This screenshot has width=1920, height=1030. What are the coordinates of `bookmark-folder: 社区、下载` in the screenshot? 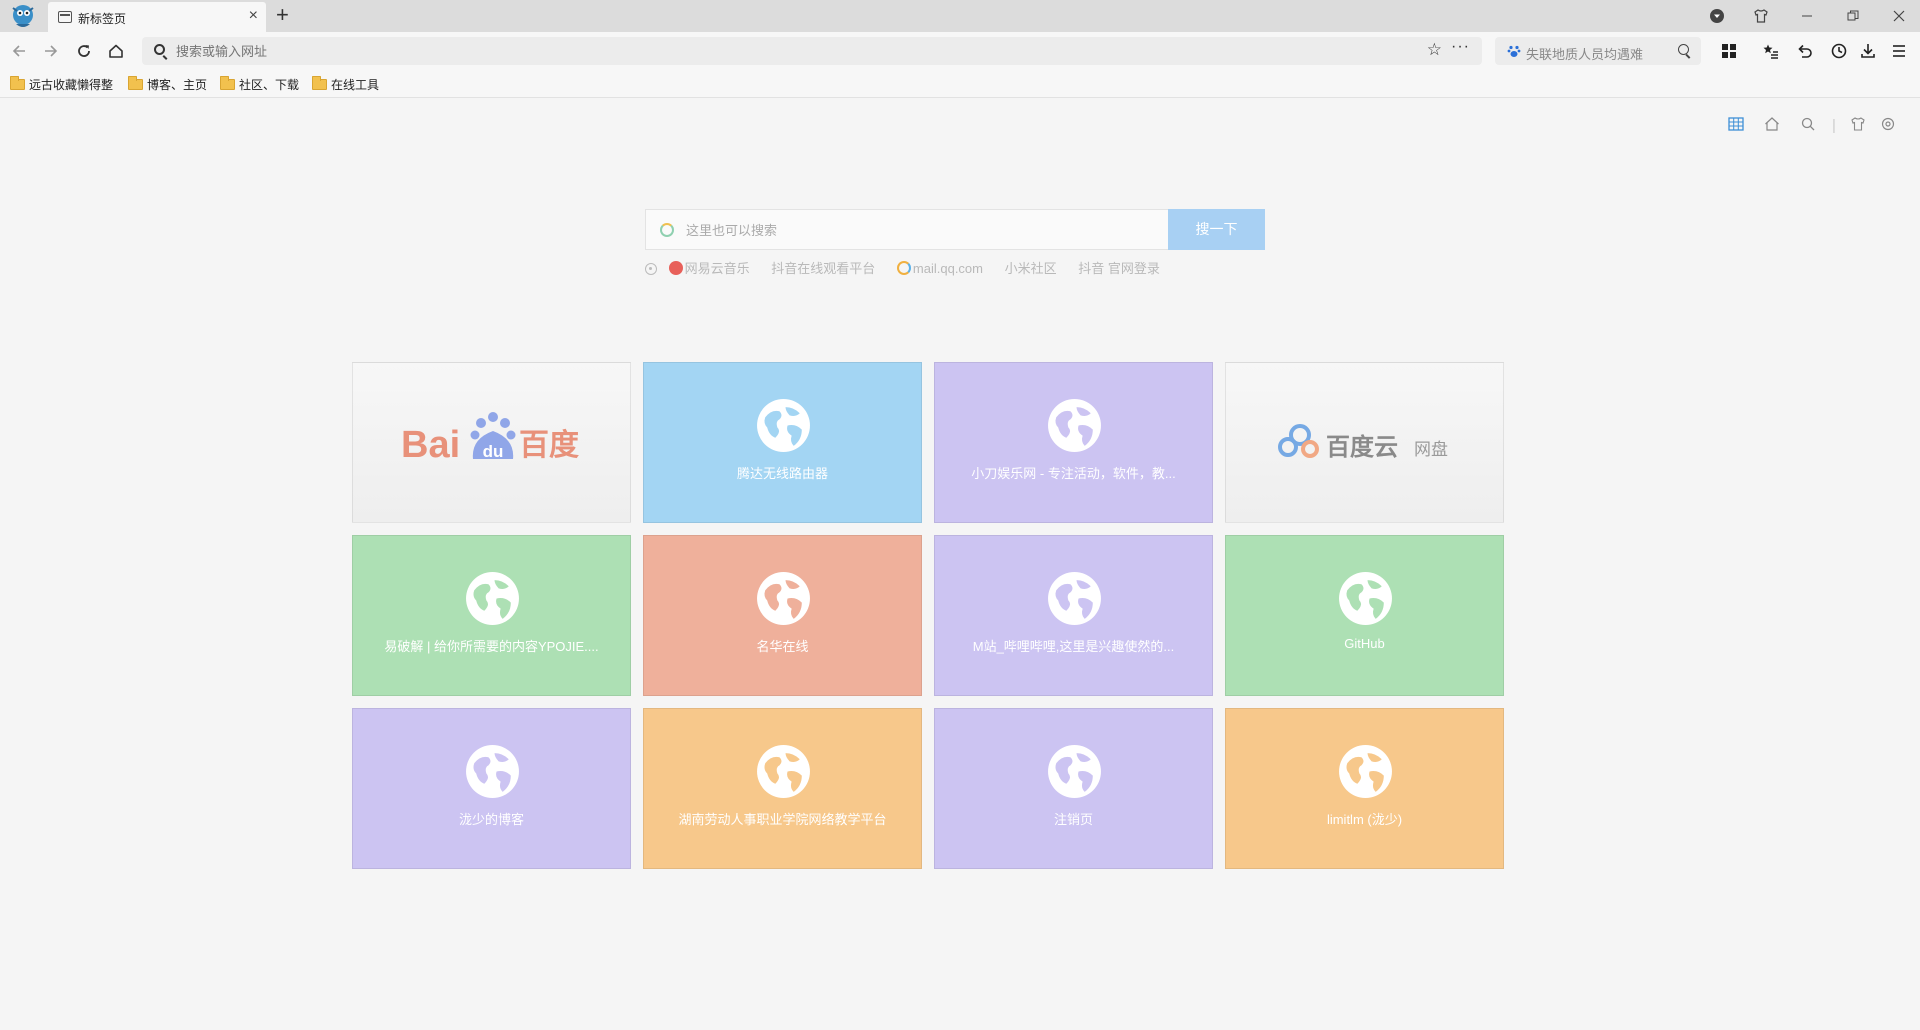 It's located at (259, 85).